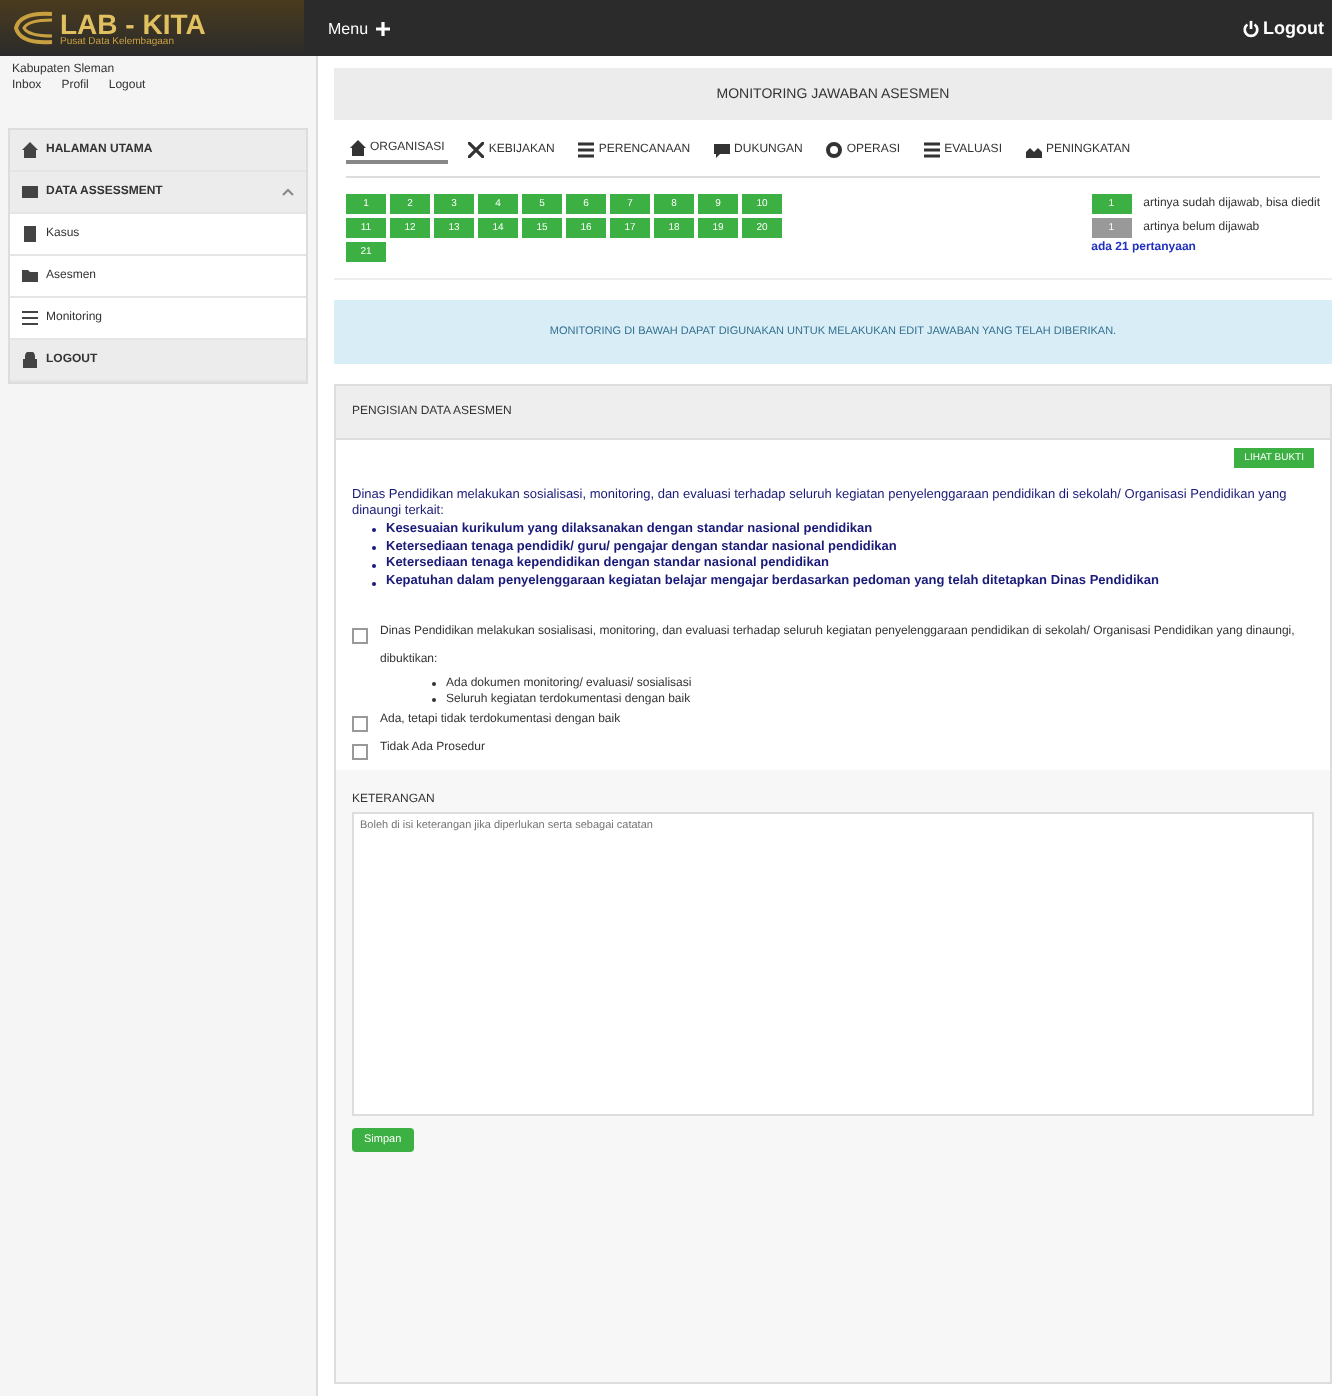 The image size is (1332, 1396). What do you see at coordinates (30, 192) in the screenshot?
I see `table-icon` at bounding box center [30, 192].